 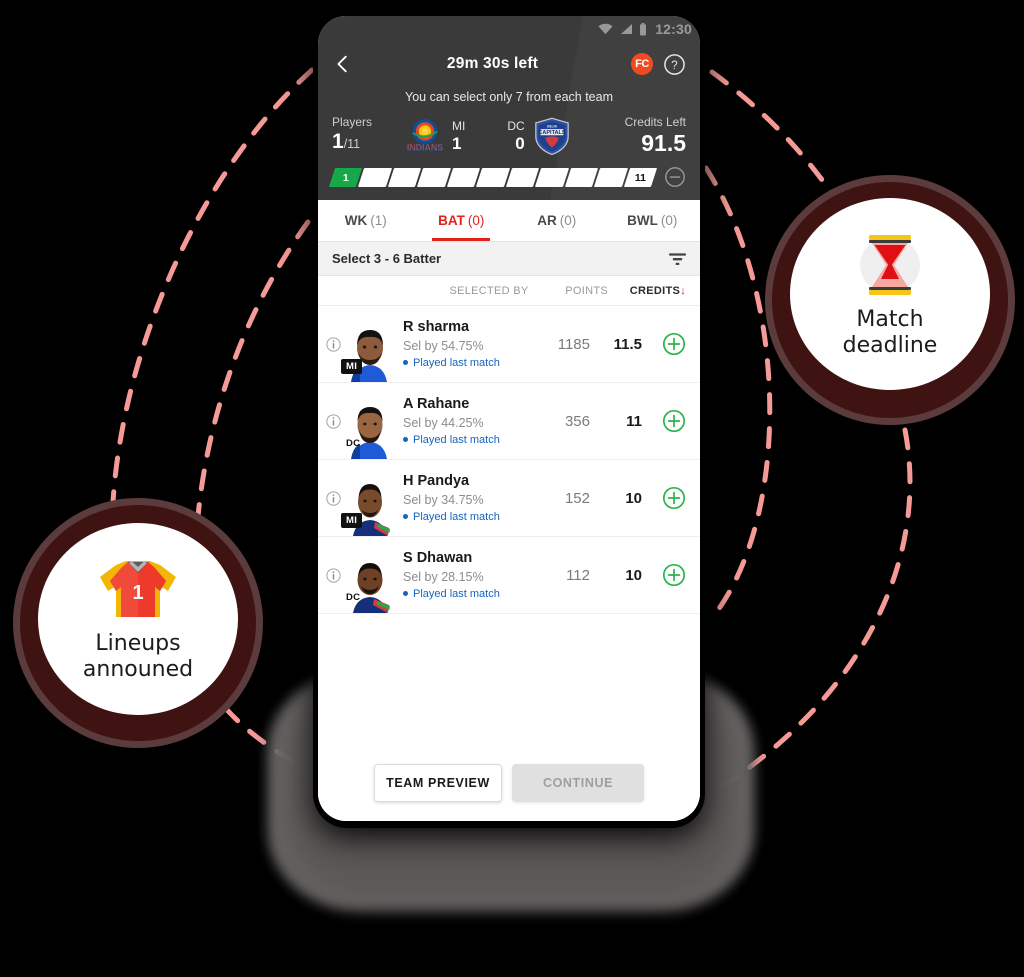 What do you see at coordinates (459, 125) in the screenshot?
I see `team-mi-code: MI` at bounding box center [459, 125].